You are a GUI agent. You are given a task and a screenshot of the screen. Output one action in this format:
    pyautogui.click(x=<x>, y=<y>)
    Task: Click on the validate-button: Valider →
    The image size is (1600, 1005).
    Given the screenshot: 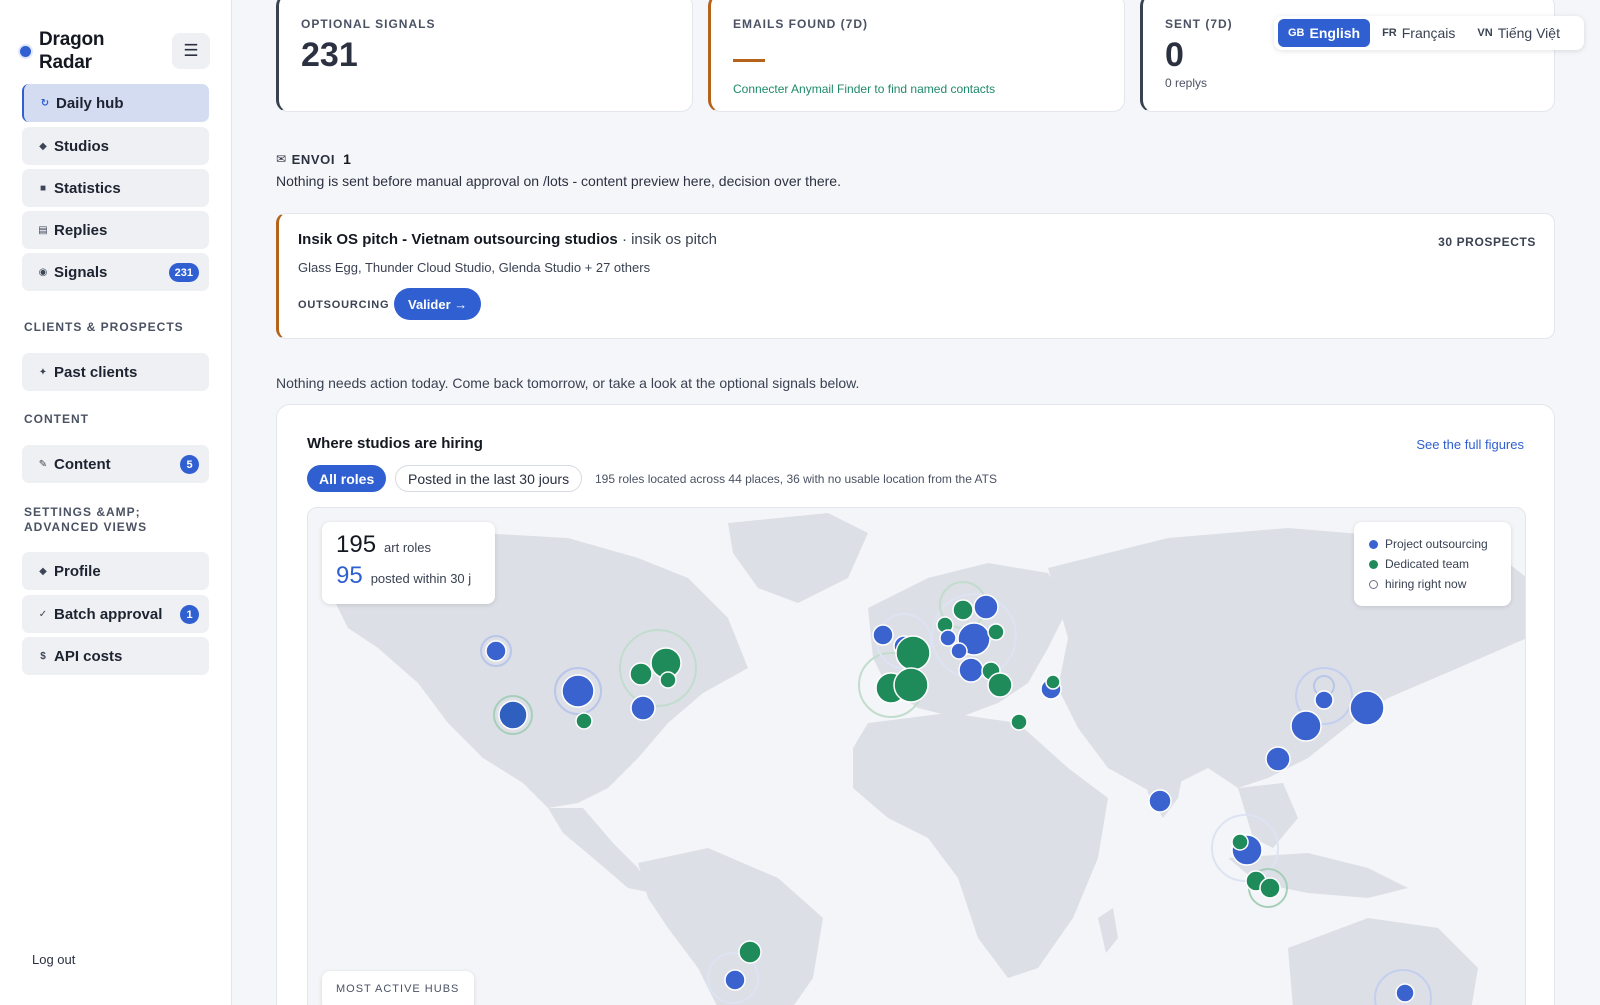 What is the action you would take?
    pyautogui.click(x=438, y=304)
    